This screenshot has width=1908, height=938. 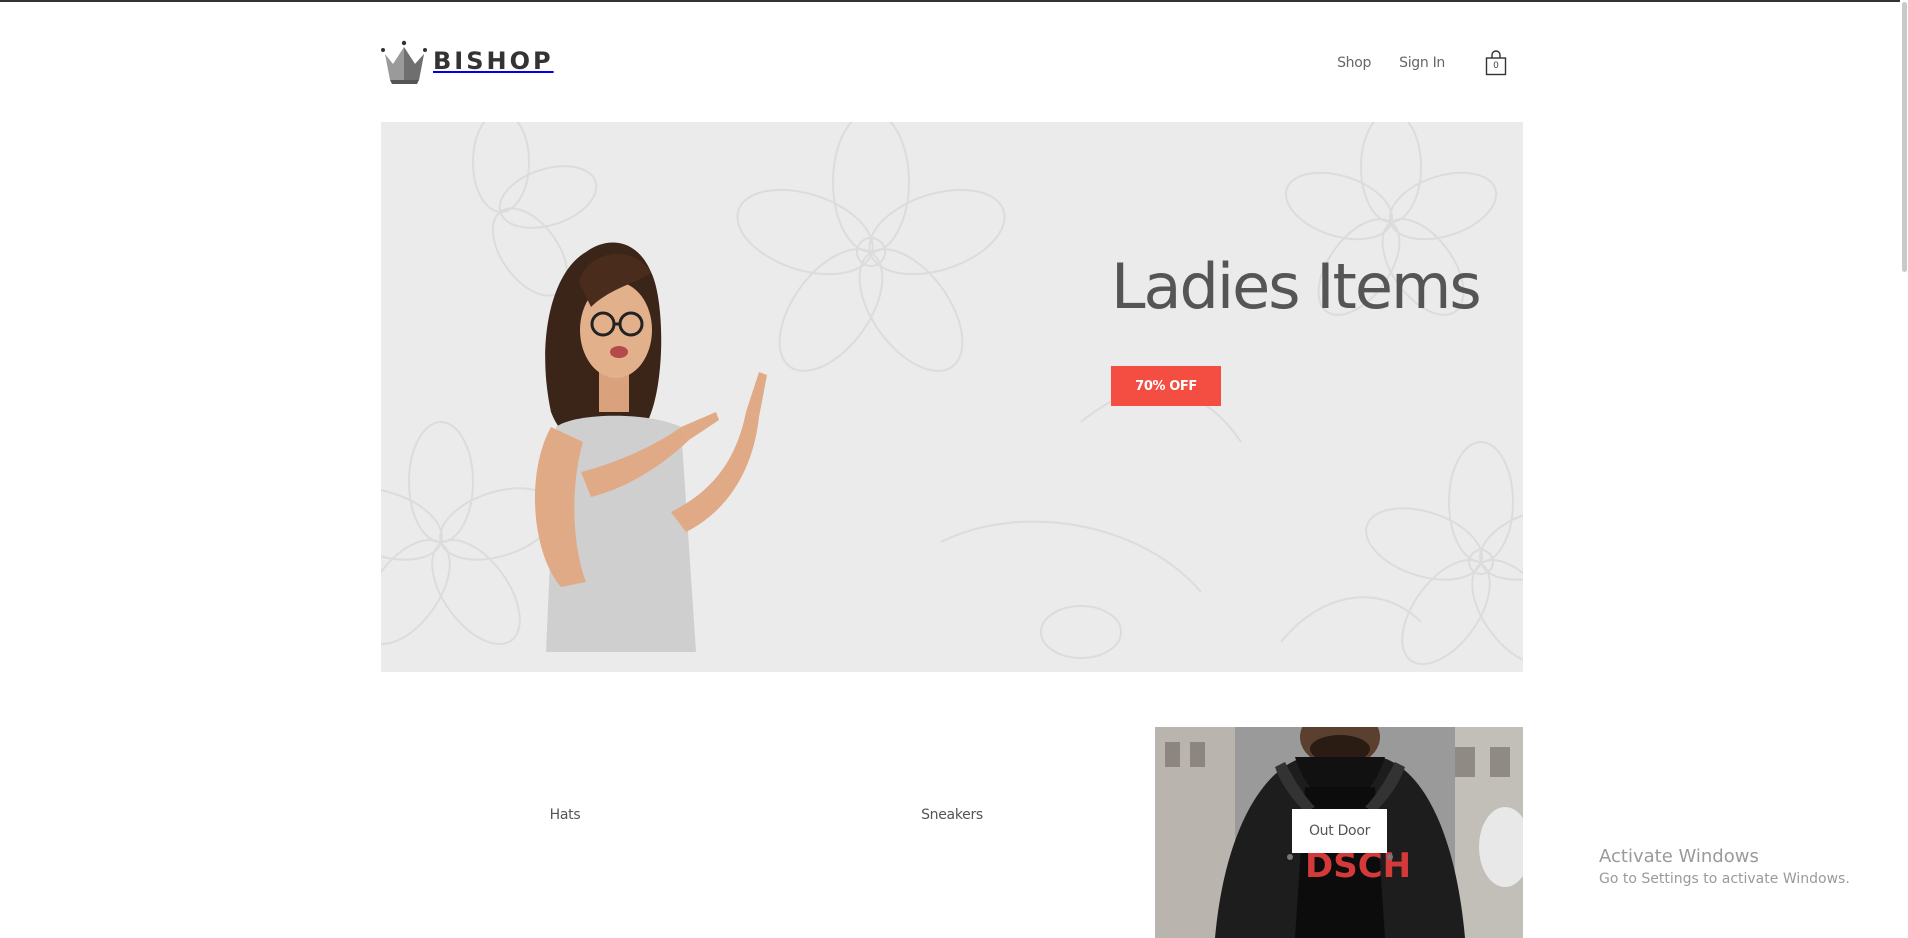 I want to click on scrollbar-thumb, so click(x=1904, y=137).